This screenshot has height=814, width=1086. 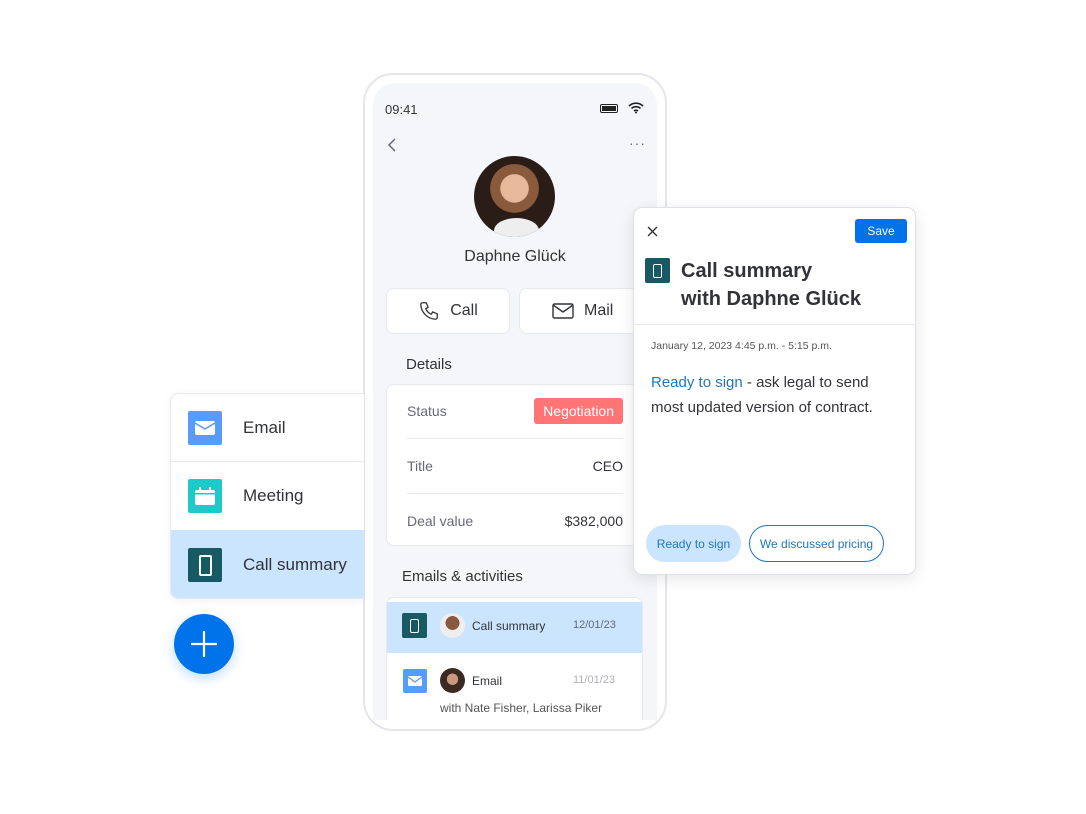 What do you see at coordinates (264, 427) in the screenshot?
I see `menu-label: Email` at bounding box center [264, 427].